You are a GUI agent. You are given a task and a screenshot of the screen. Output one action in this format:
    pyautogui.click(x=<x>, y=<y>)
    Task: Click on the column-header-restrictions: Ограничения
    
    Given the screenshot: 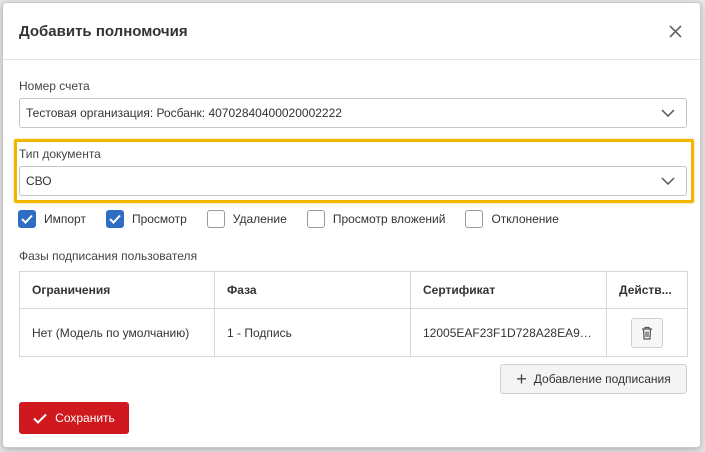 What is the action you would take?
    pyautogui.click(x=117, y=290)
    